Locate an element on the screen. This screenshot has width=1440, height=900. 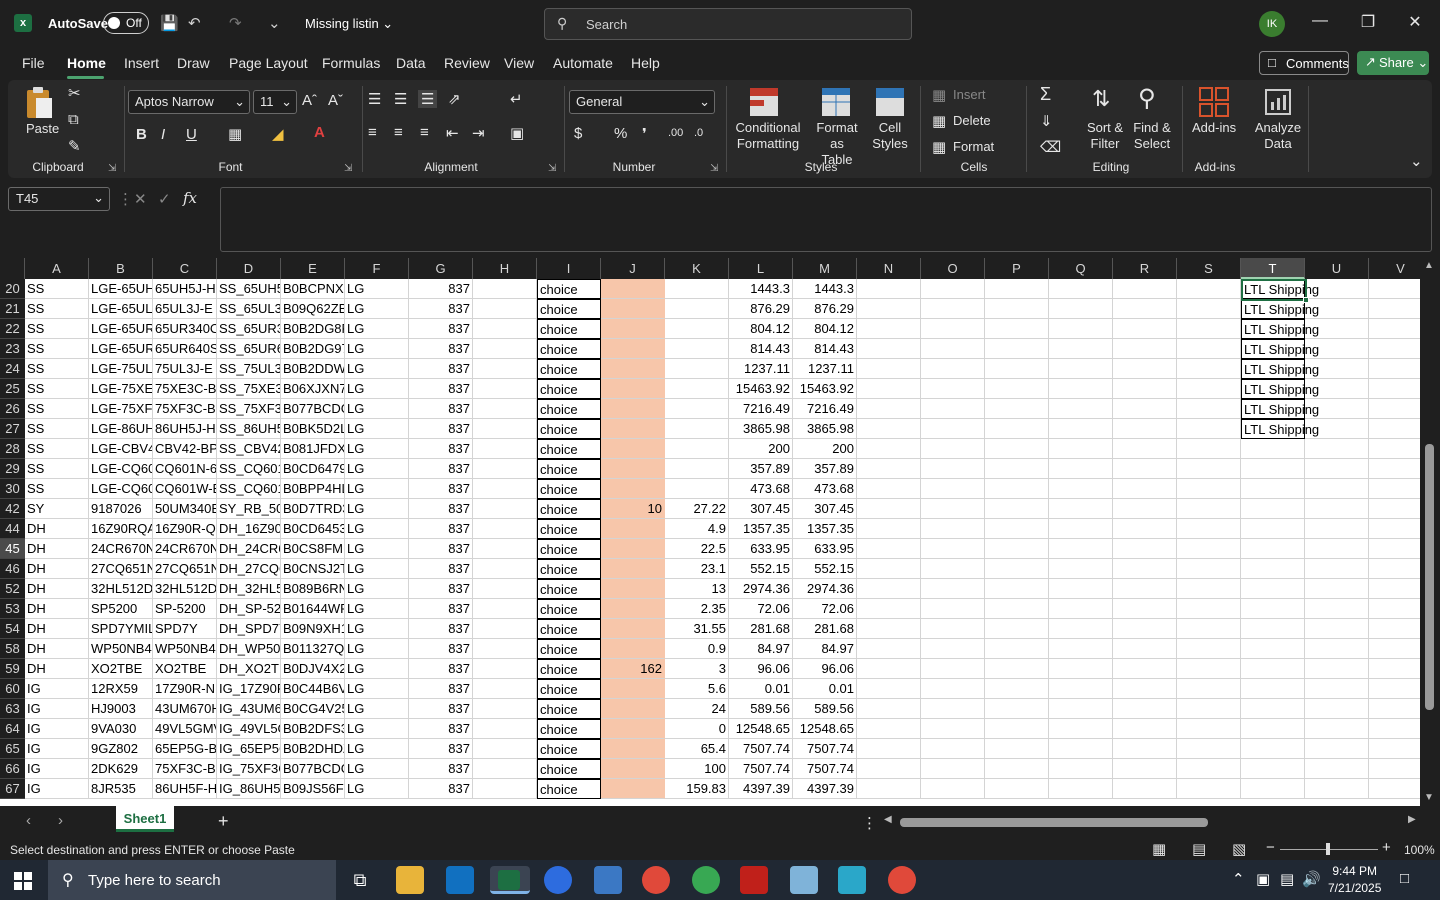
tab-home: Home is located at coordinates (86, 63).